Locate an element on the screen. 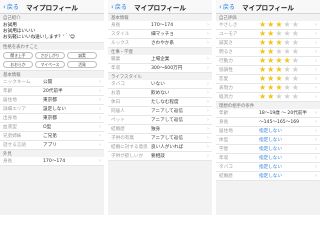 This screenshot has width=320, height=240. info-row: ルックス さわやか系 › is located at coordinates (160, 43).